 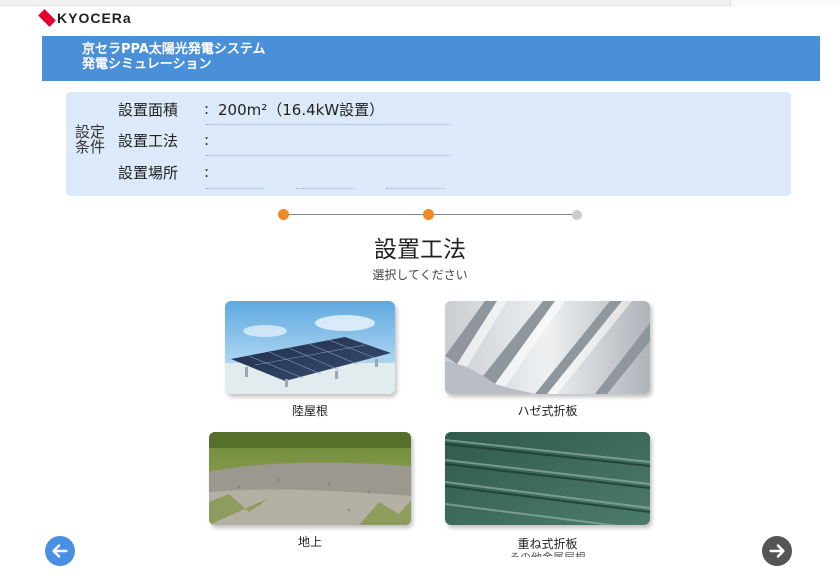 I want to click on option-flat-roof: 陸屋根, so click(x=310, y=362).